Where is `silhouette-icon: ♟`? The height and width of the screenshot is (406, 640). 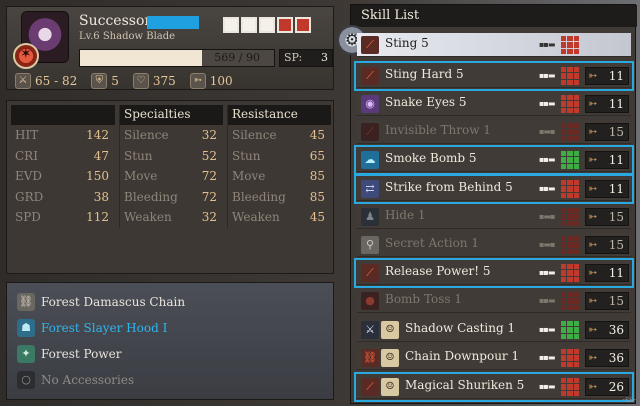
silhouette-icon: ♟ is located at coordinates (370, 217).